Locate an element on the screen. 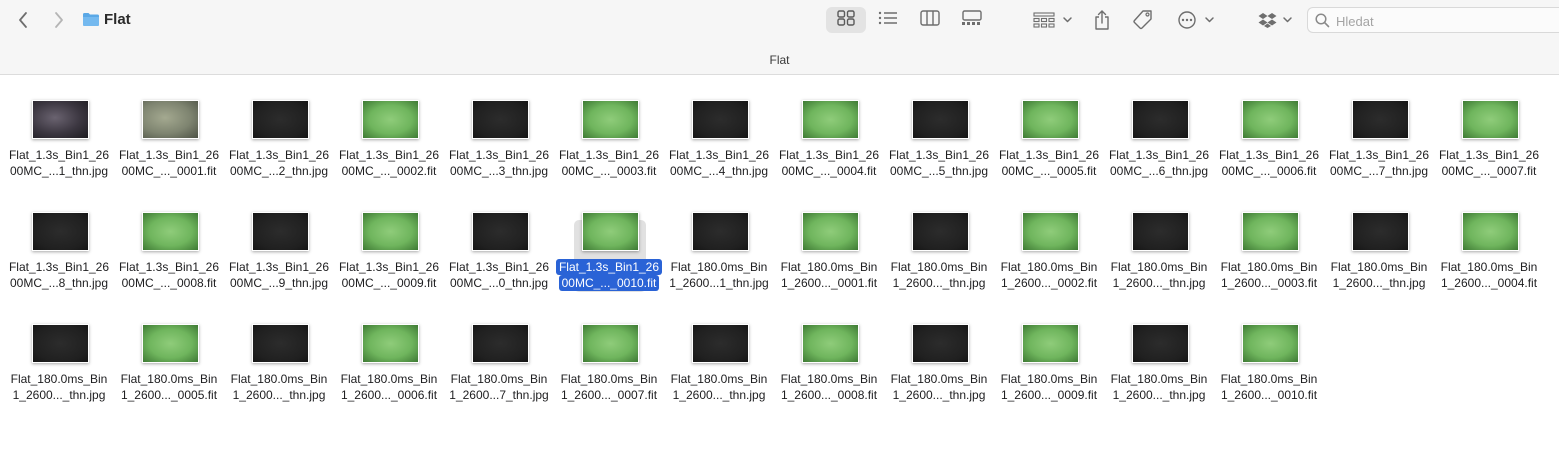  file-name: Flat_1.3s_Bin1_26 00MC_...5_thn.jpg is located at coordinates (939, 163).